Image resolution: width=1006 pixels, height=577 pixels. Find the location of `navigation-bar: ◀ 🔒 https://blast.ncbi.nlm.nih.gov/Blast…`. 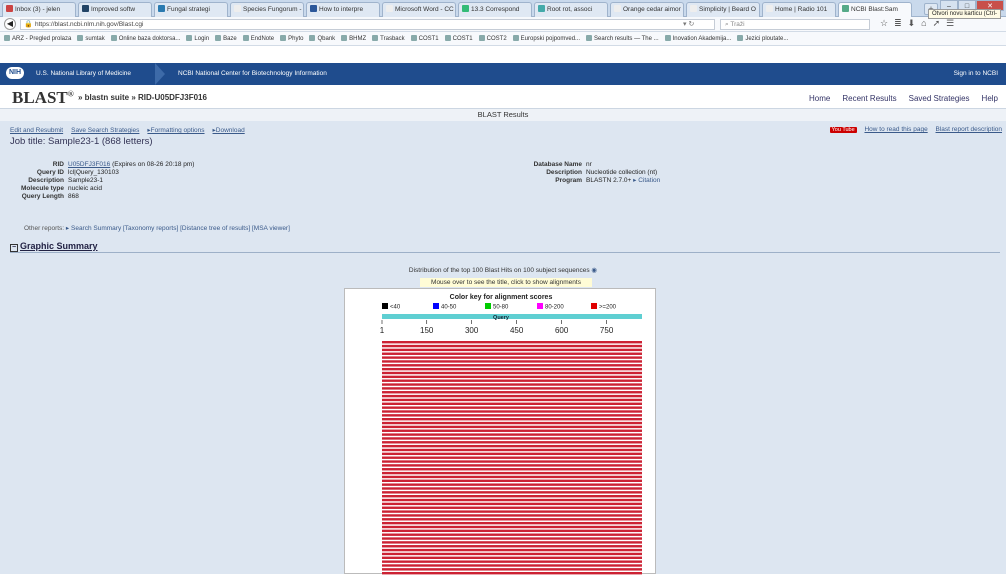

navigation-bar: ◀ 🔒 https://blast.ncbi.nlm.nih.gov/Blast… is located at coordinates (503, 24).